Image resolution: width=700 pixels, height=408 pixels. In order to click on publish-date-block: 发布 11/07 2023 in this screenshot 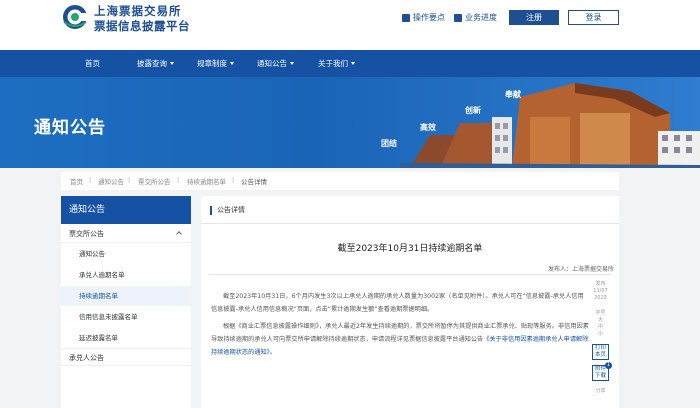, I will do `click(600, 291)`.